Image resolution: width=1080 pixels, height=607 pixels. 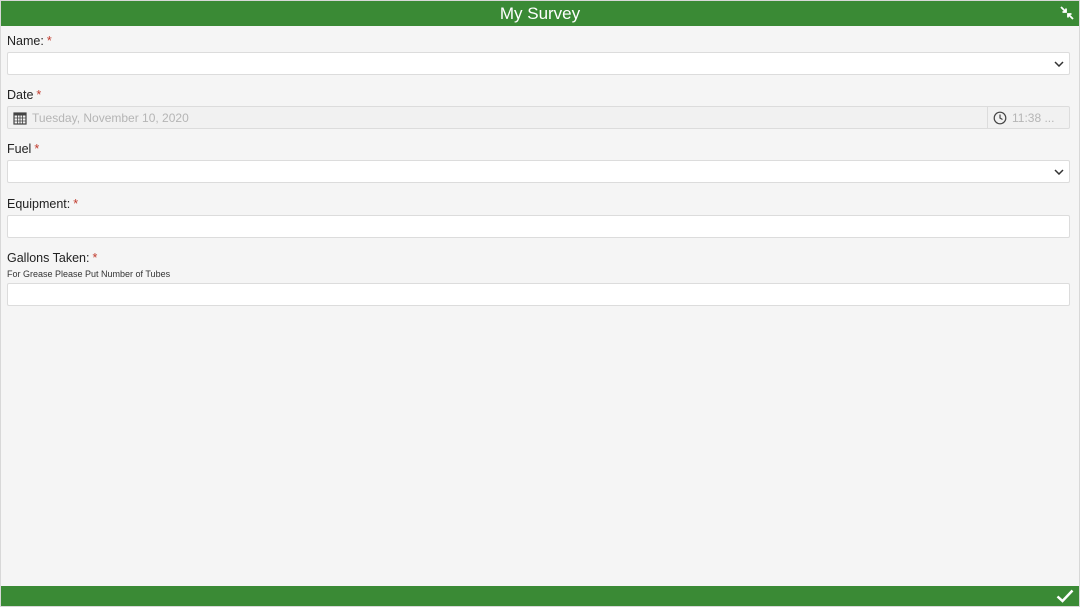 I want to click on footer-bar, so click(x=540, y=596).